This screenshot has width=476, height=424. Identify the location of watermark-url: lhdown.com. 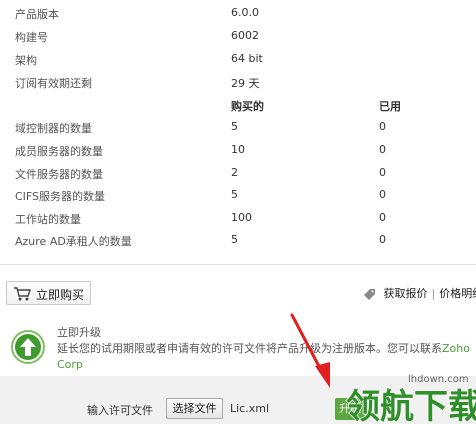
(438, 379).